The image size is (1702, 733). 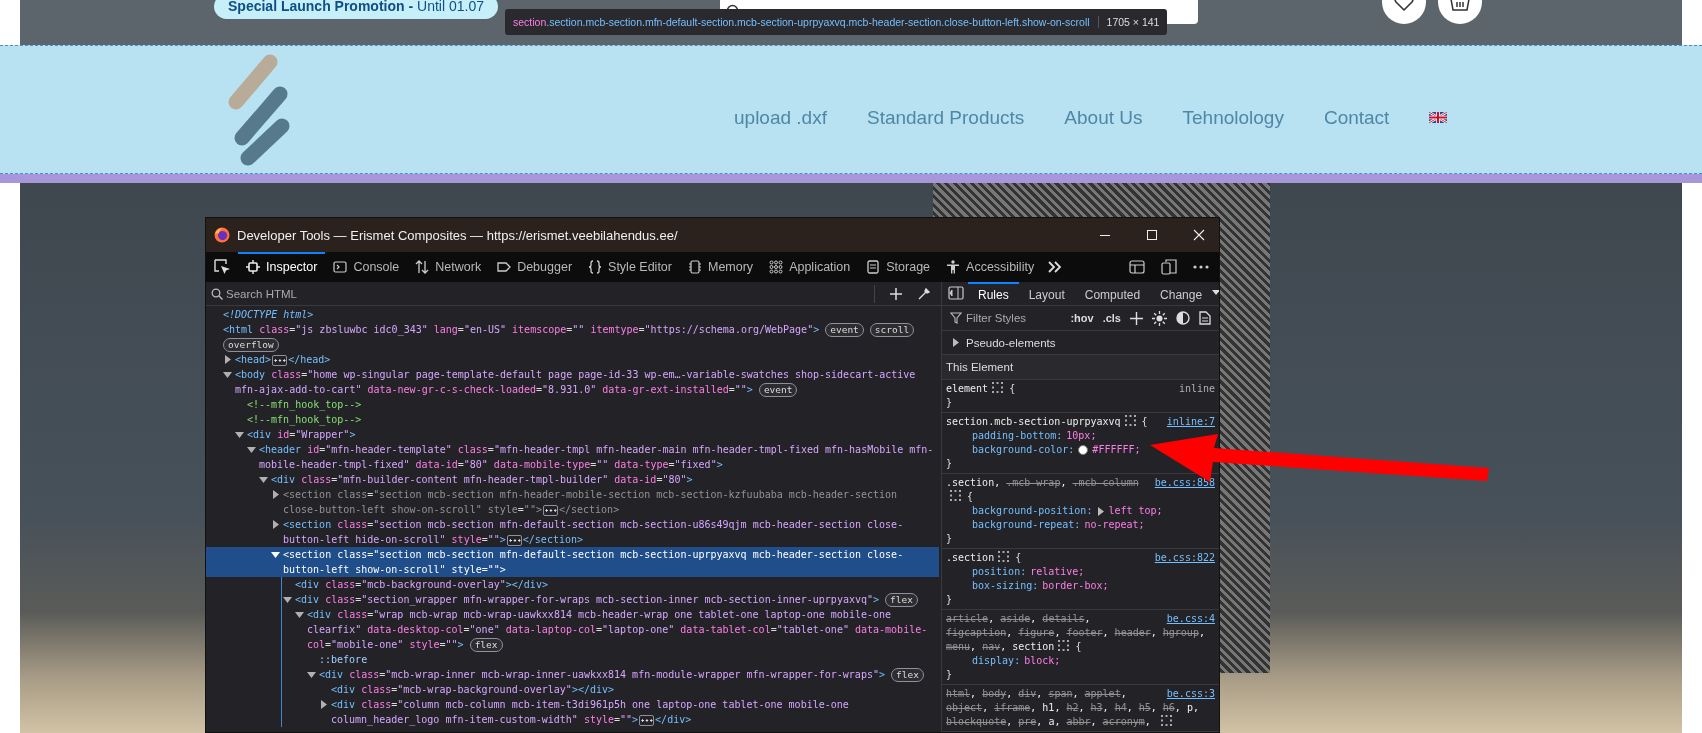 What do you see at coordinates (999, 572) in the screenshot?
I see `css-property: position:` at bounding box center [999, 572].